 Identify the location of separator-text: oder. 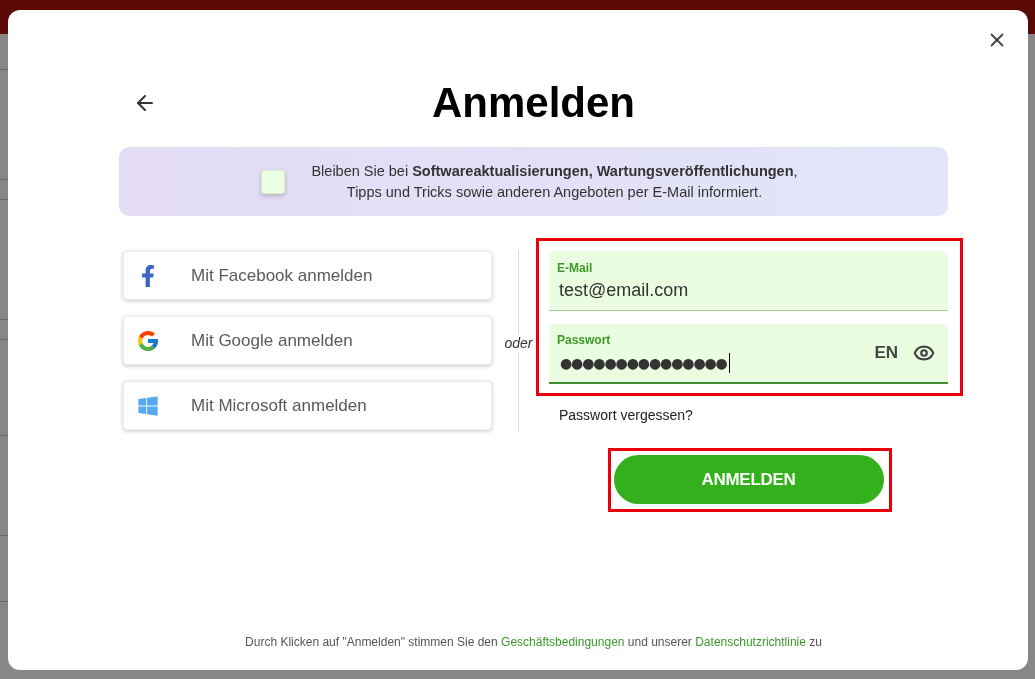
(518, 343).